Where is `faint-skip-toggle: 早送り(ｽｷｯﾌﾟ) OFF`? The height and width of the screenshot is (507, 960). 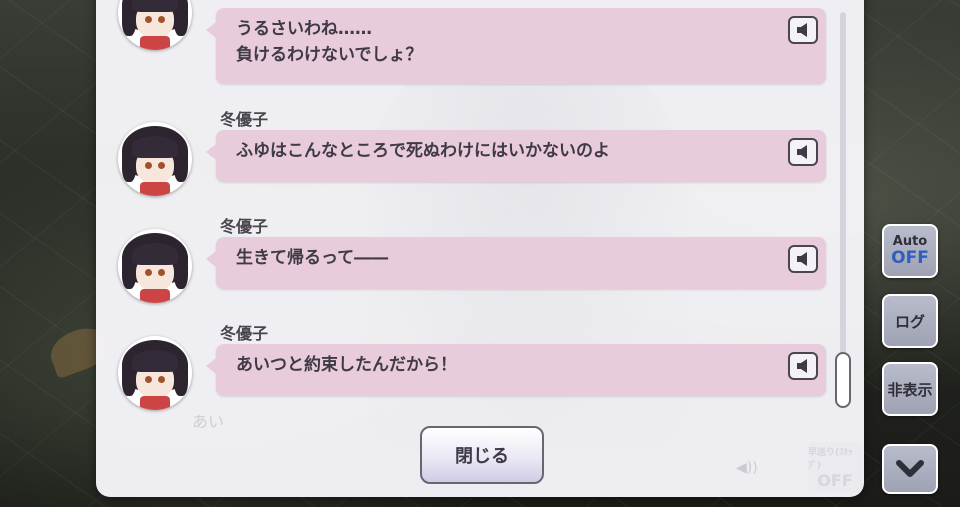 faint-skip-toggle: 早送り(ｽｷｯﾌﾟ) OFF is located at coordinates (835, 467).